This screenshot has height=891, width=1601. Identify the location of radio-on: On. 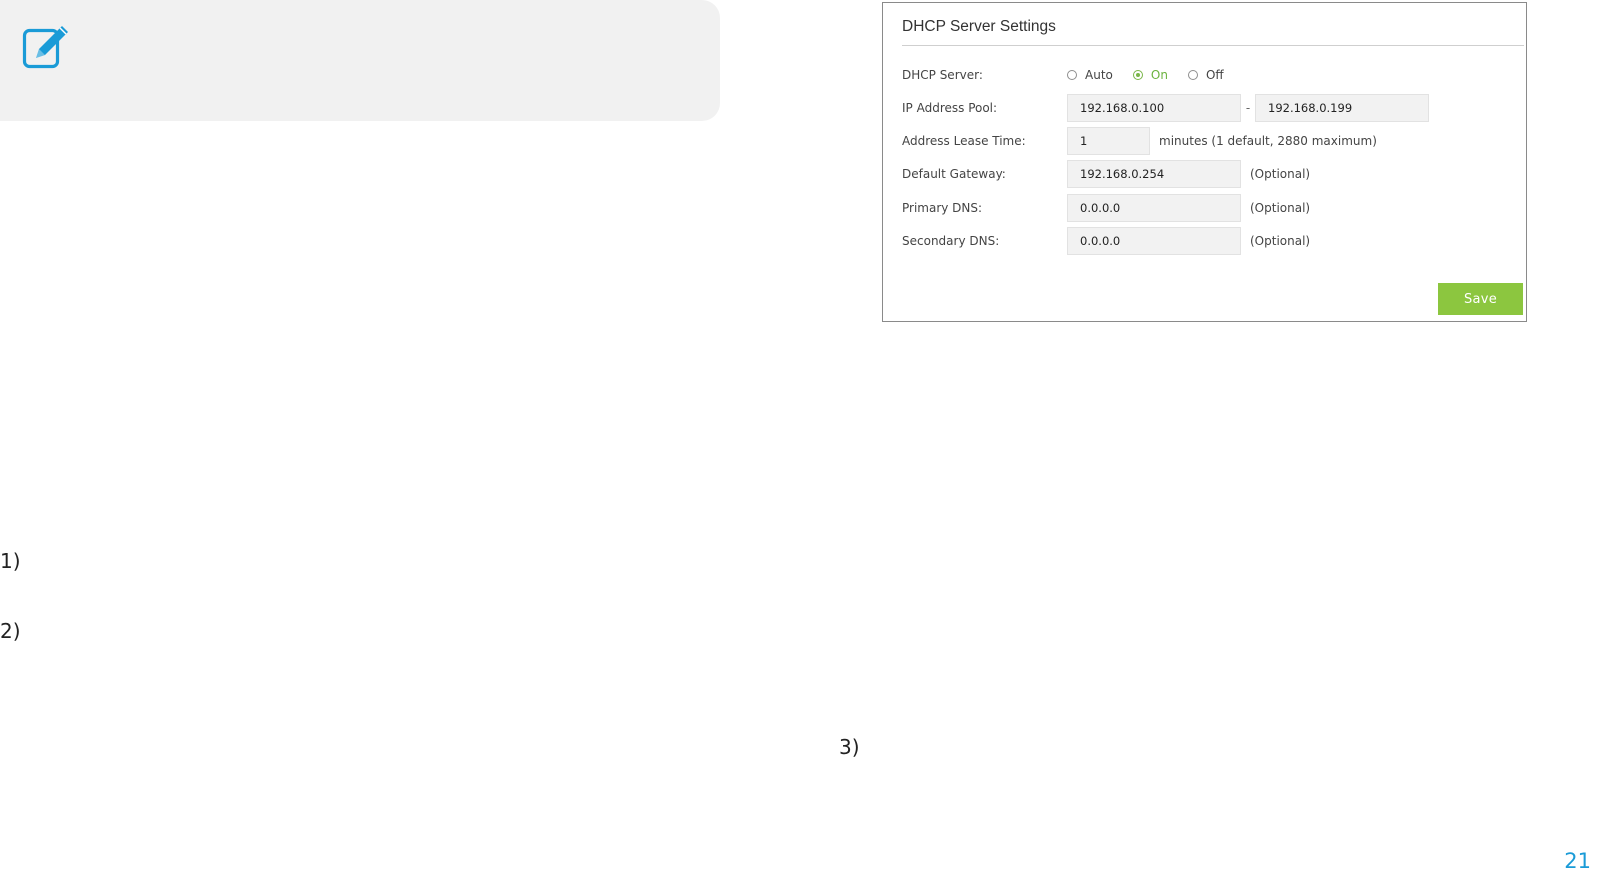
(1150, 75).